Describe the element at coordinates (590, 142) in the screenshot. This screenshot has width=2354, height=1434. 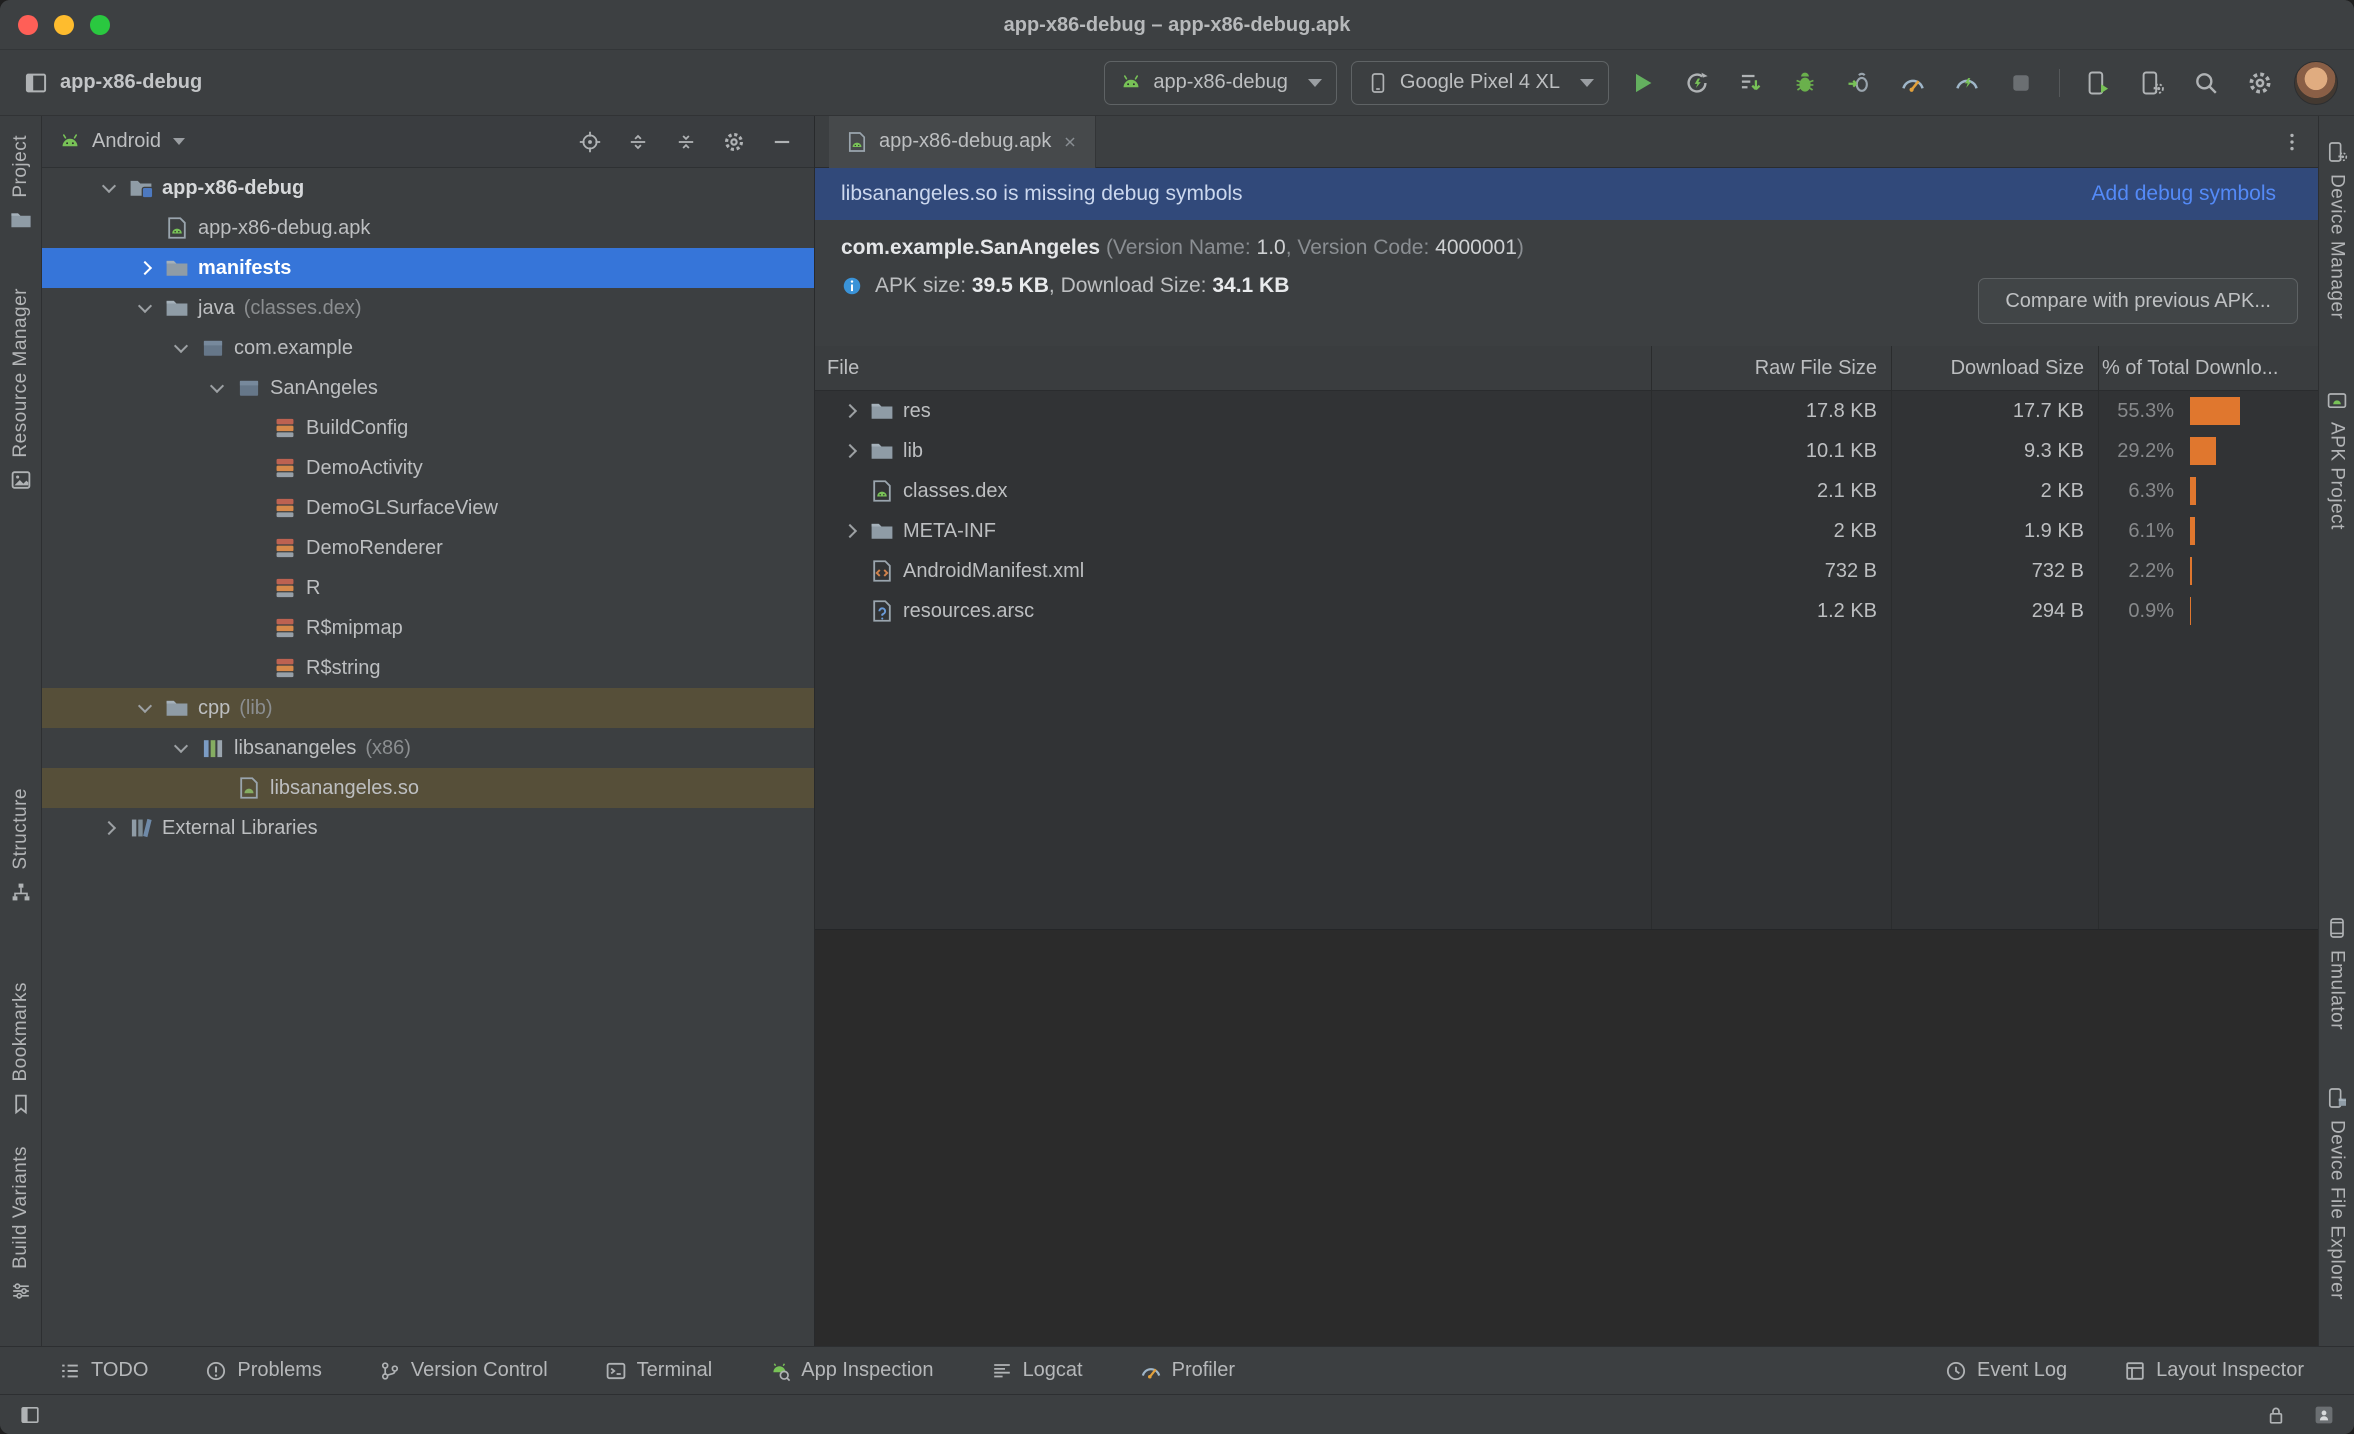
I see `select-opened-file-icon` at that location.